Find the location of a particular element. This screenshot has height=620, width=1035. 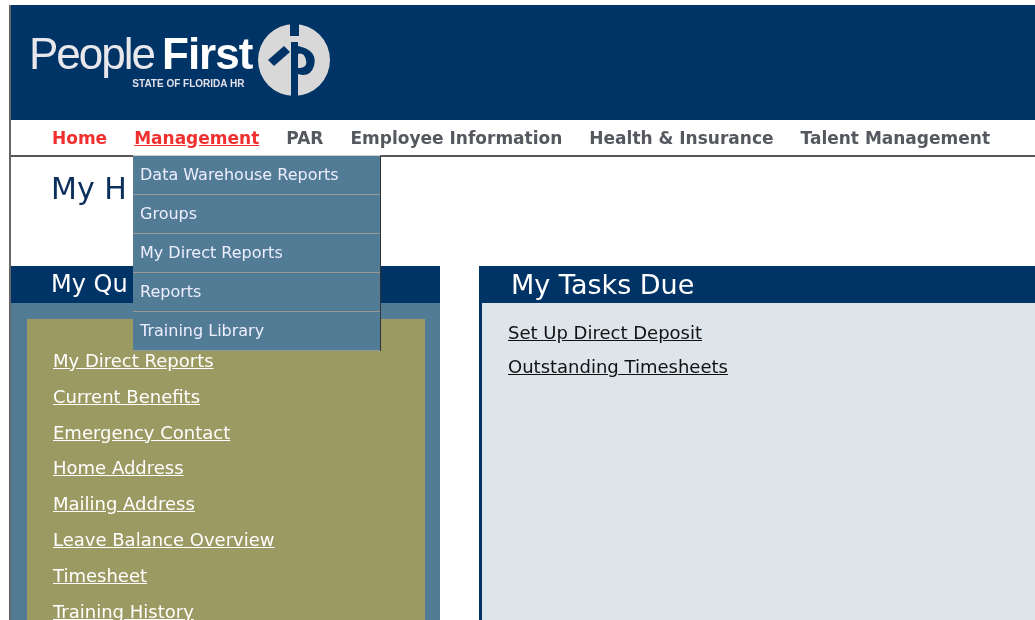

nav-tab: Health & Insurance is located at coordinates (681, 137).